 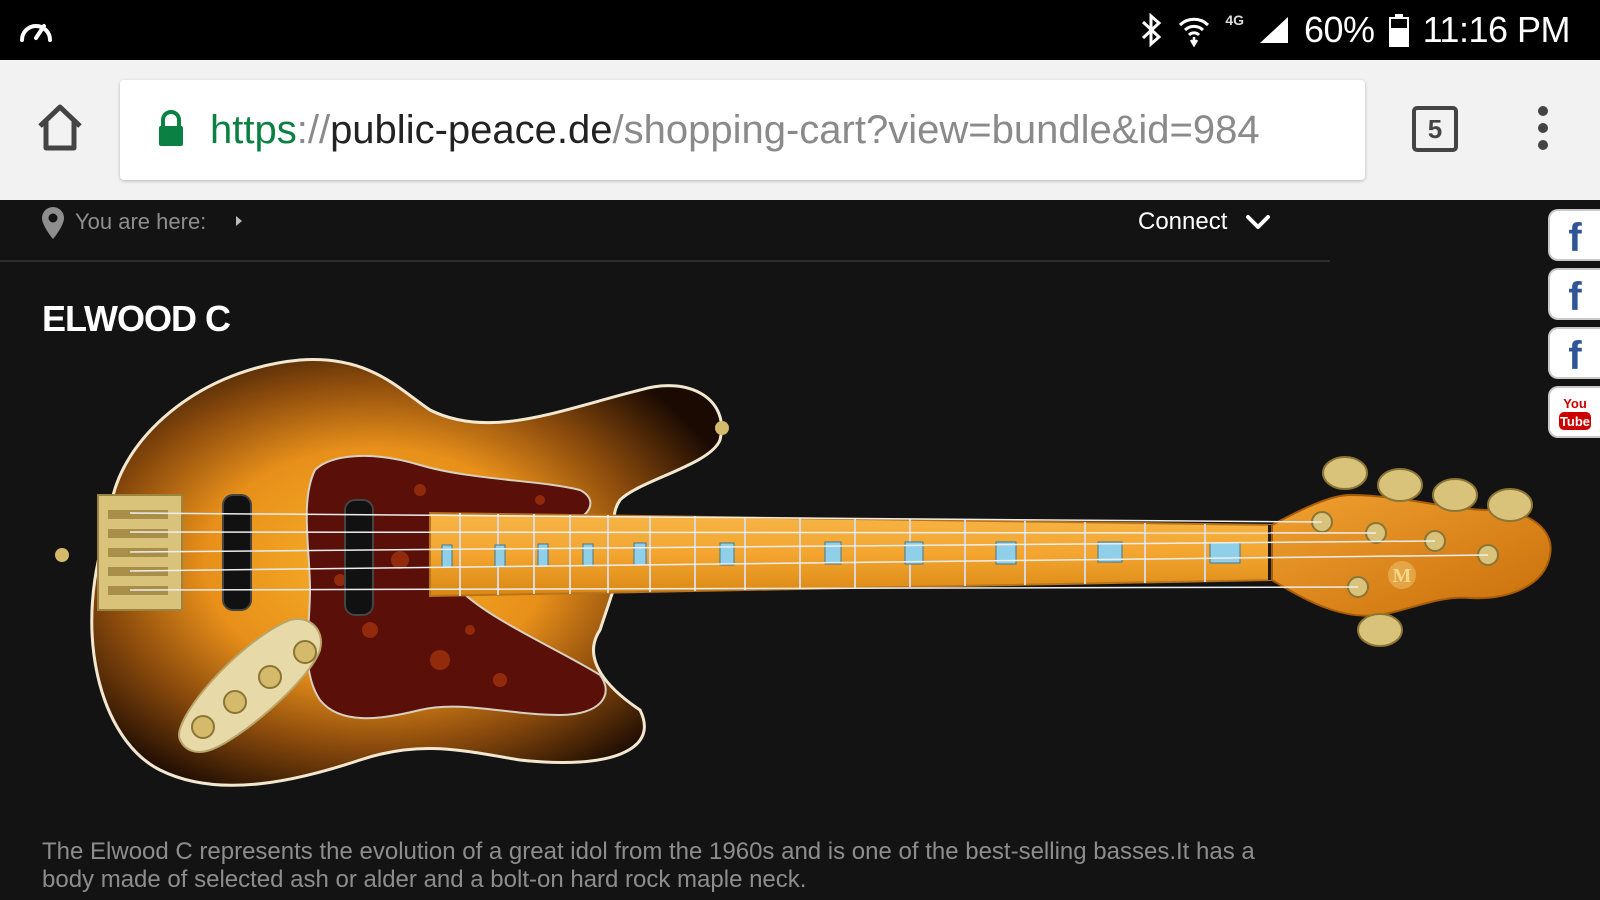 I want to click on bridge-pickup, so click(x=237, y=552).